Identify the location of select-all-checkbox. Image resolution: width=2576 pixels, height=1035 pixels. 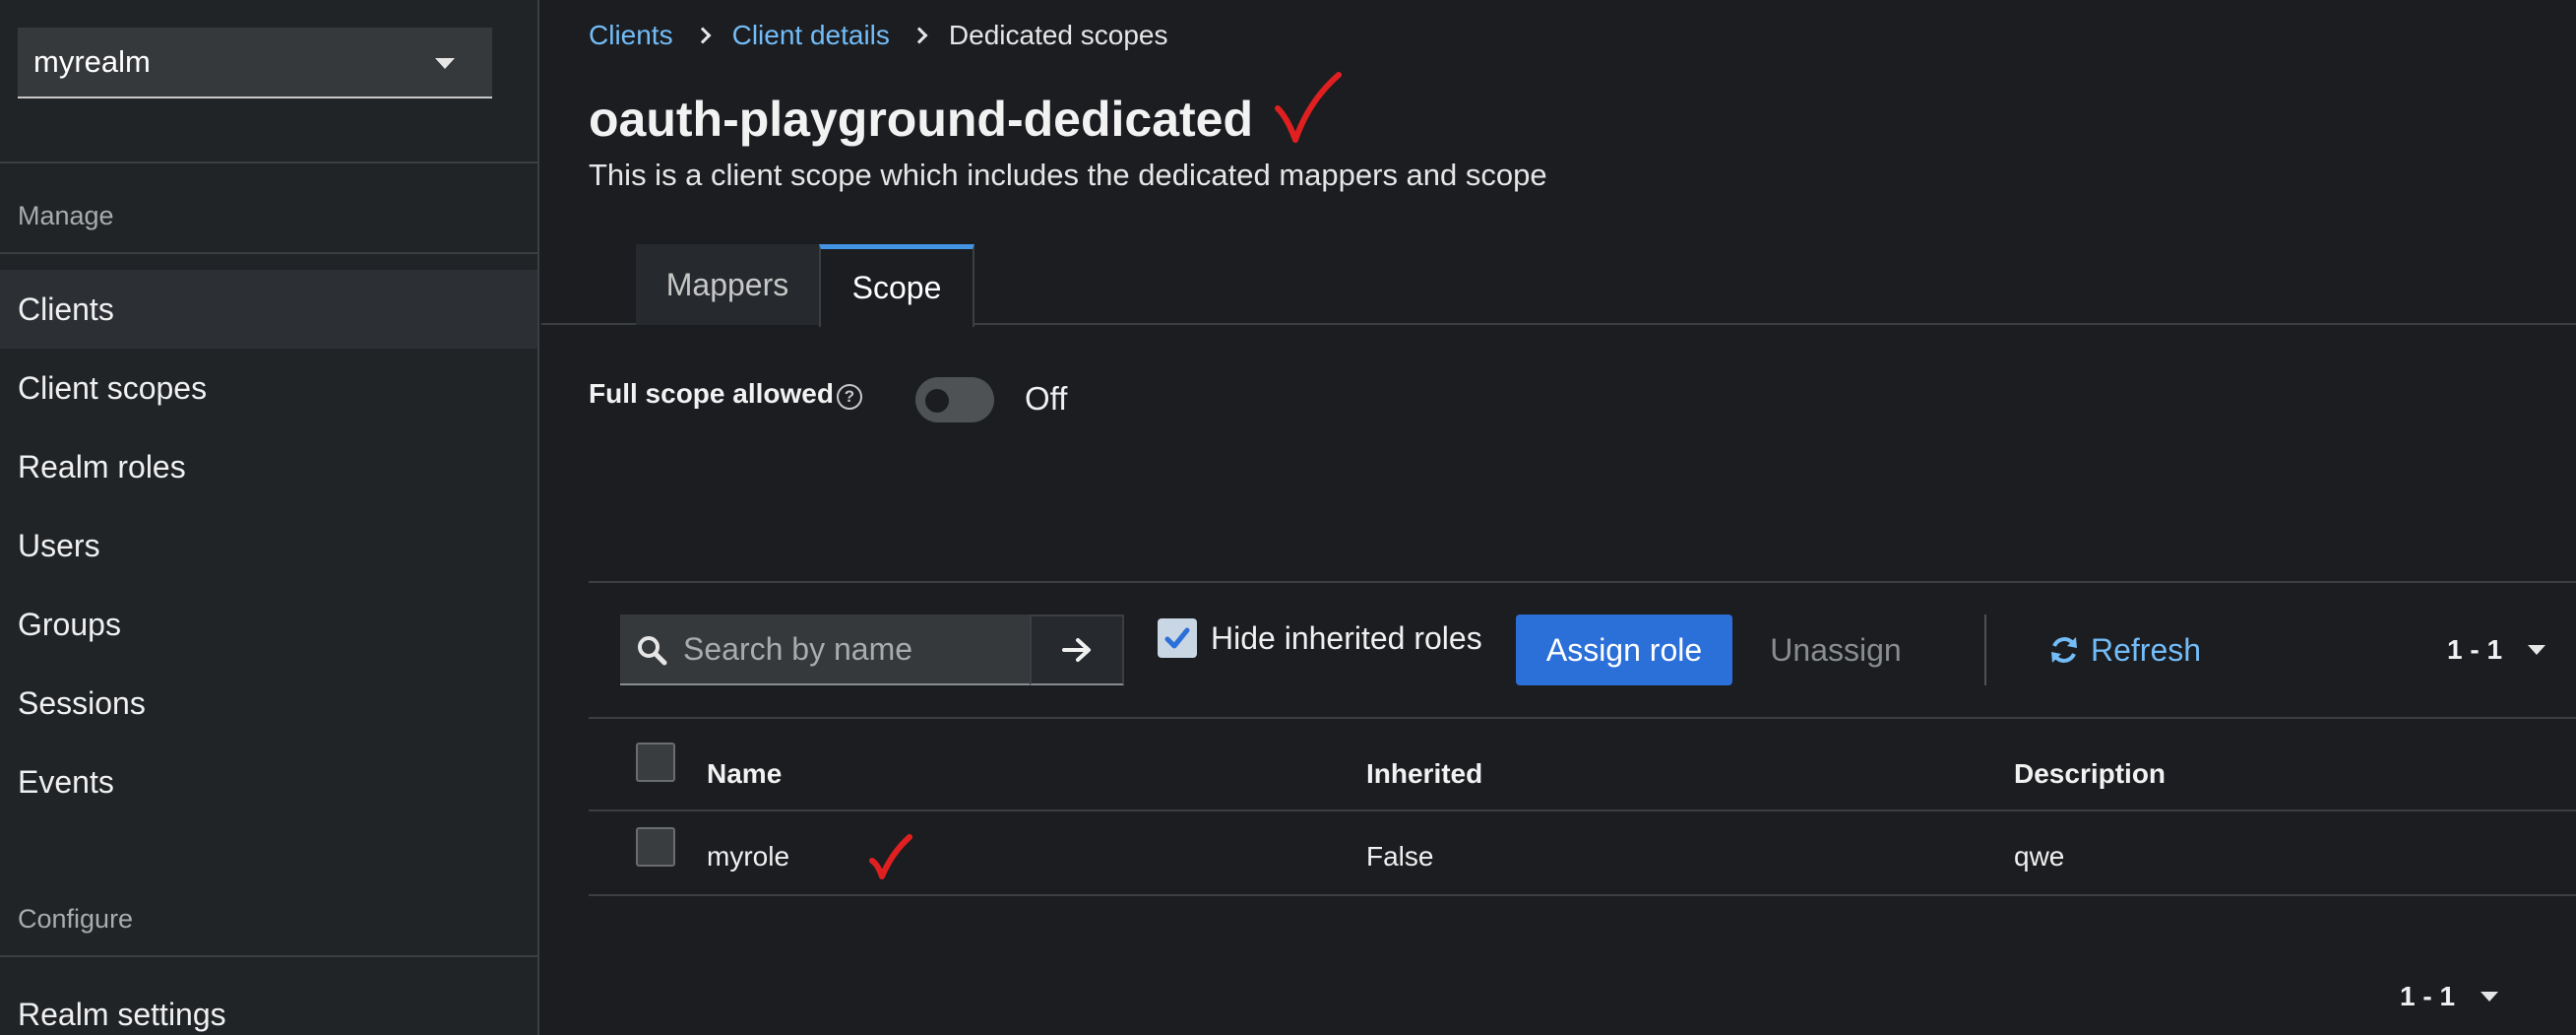
(655, 762).